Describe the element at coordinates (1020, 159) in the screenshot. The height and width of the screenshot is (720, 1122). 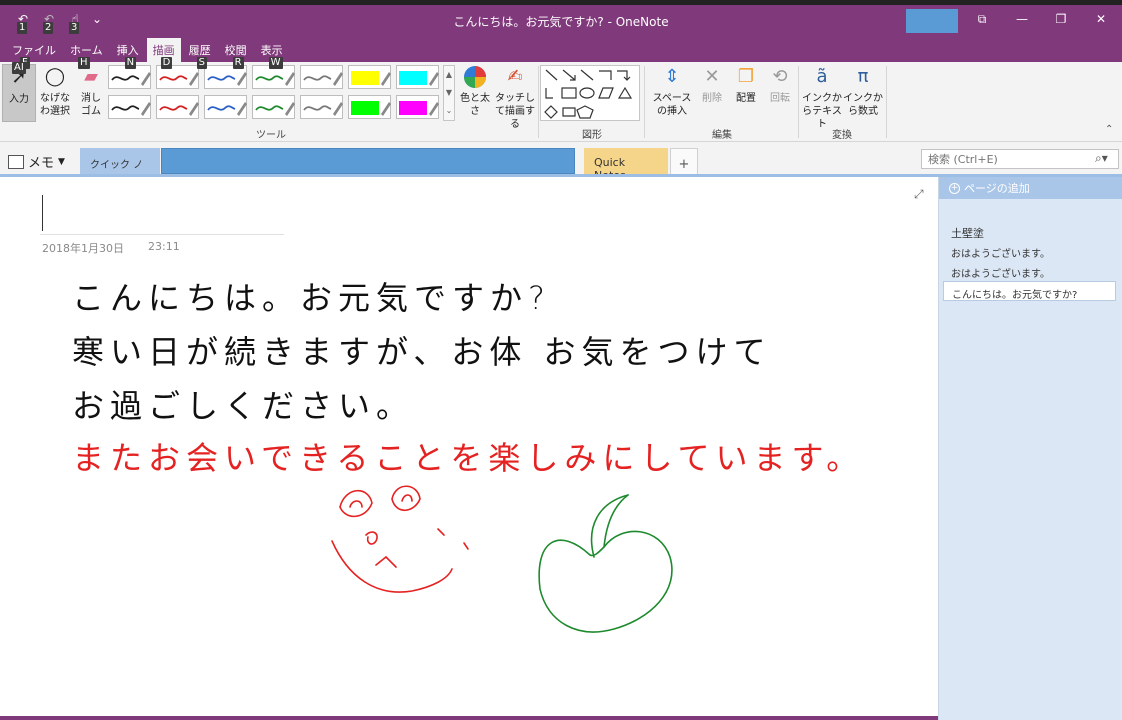
I see `search-input` at that location.